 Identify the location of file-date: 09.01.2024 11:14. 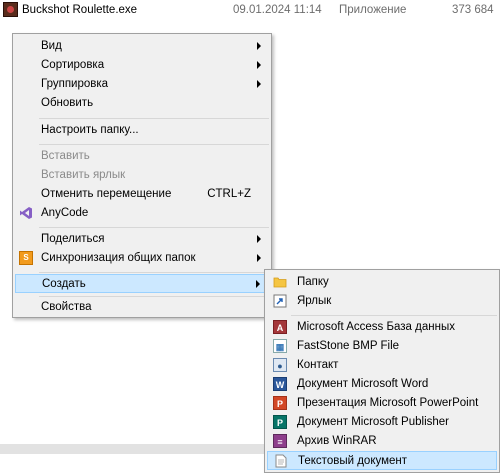
(277, 10).